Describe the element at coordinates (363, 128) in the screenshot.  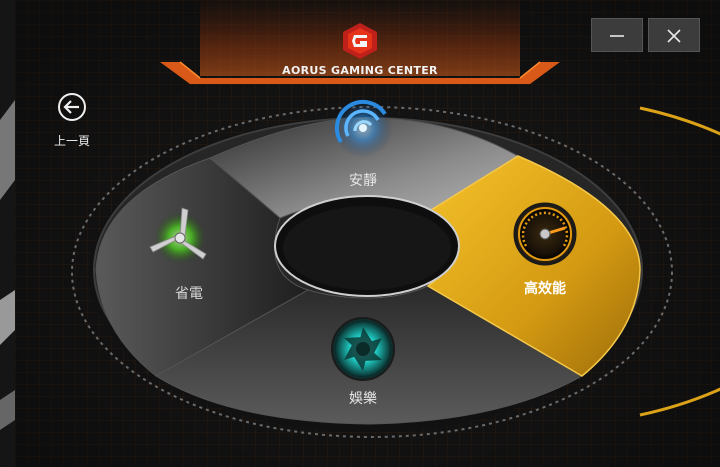
I see `sound-wave-icon` at that location.